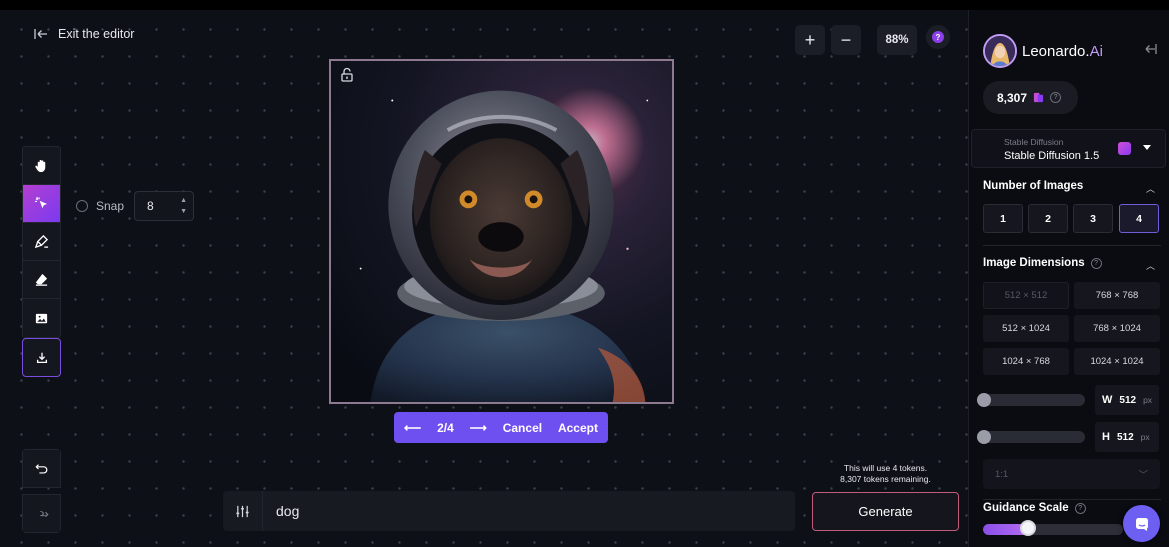 The width and height of the screenshot is (1169, 547). Describe the element at coordinates (445, 427) in the screenshot. I see `candidate-position: 2/4` at that location.